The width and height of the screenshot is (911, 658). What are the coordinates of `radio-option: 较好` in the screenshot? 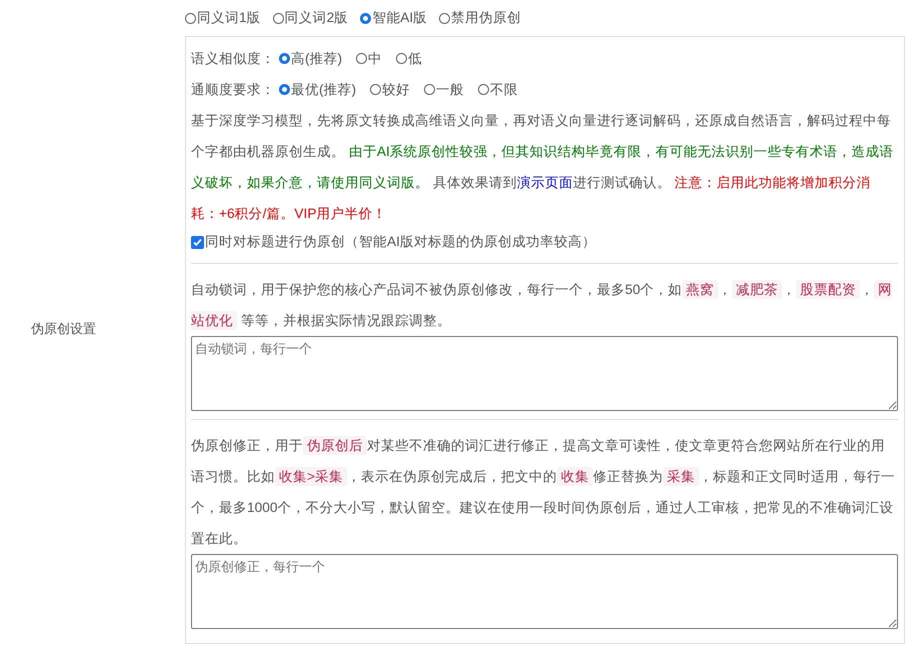 It's located at (390, 89).